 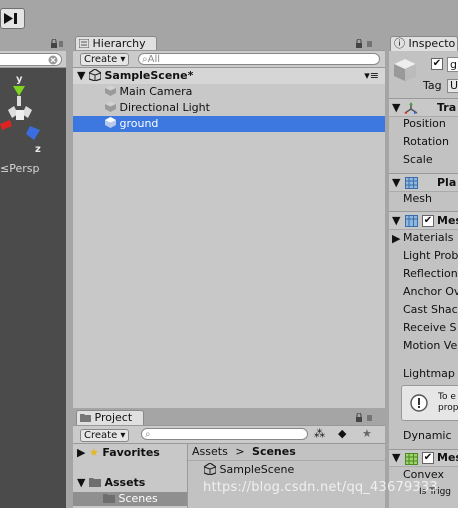 I want to click on mesh-collider-enabled-checkbox: ✔, so click(x=428, y=458).